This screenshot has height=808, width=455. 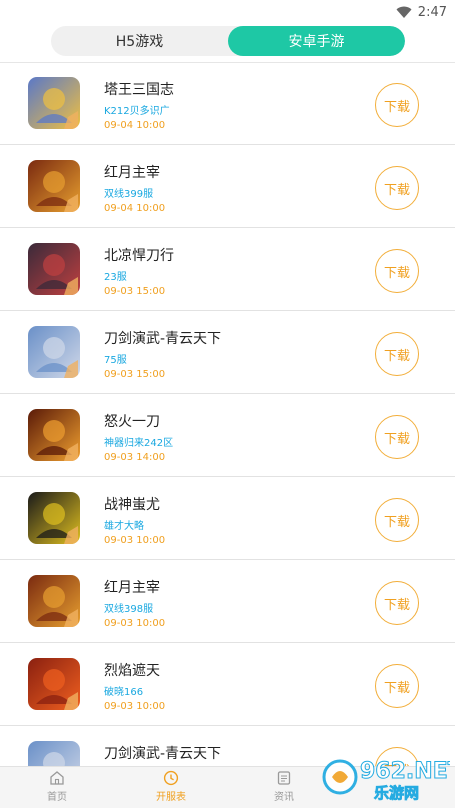 What do you see at coordinates (132, 422) in the screenshot?
I see `game-title: 怒火一刀` at bounding box center [132, 422].